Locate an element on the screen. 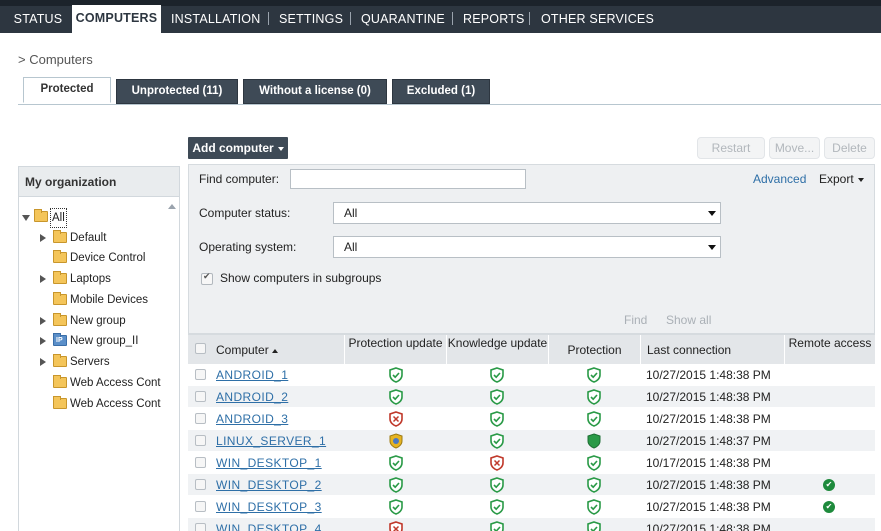 The height and width of the screenshot is (531, 881). column-protection-update: Protection update is located at coordinates (395, 350).